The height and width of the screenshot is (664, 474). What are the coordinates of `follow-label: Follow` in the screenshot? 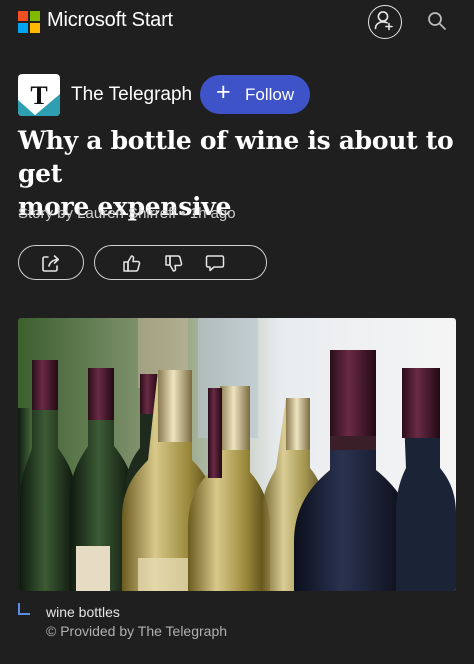 It's located at (270, 94).